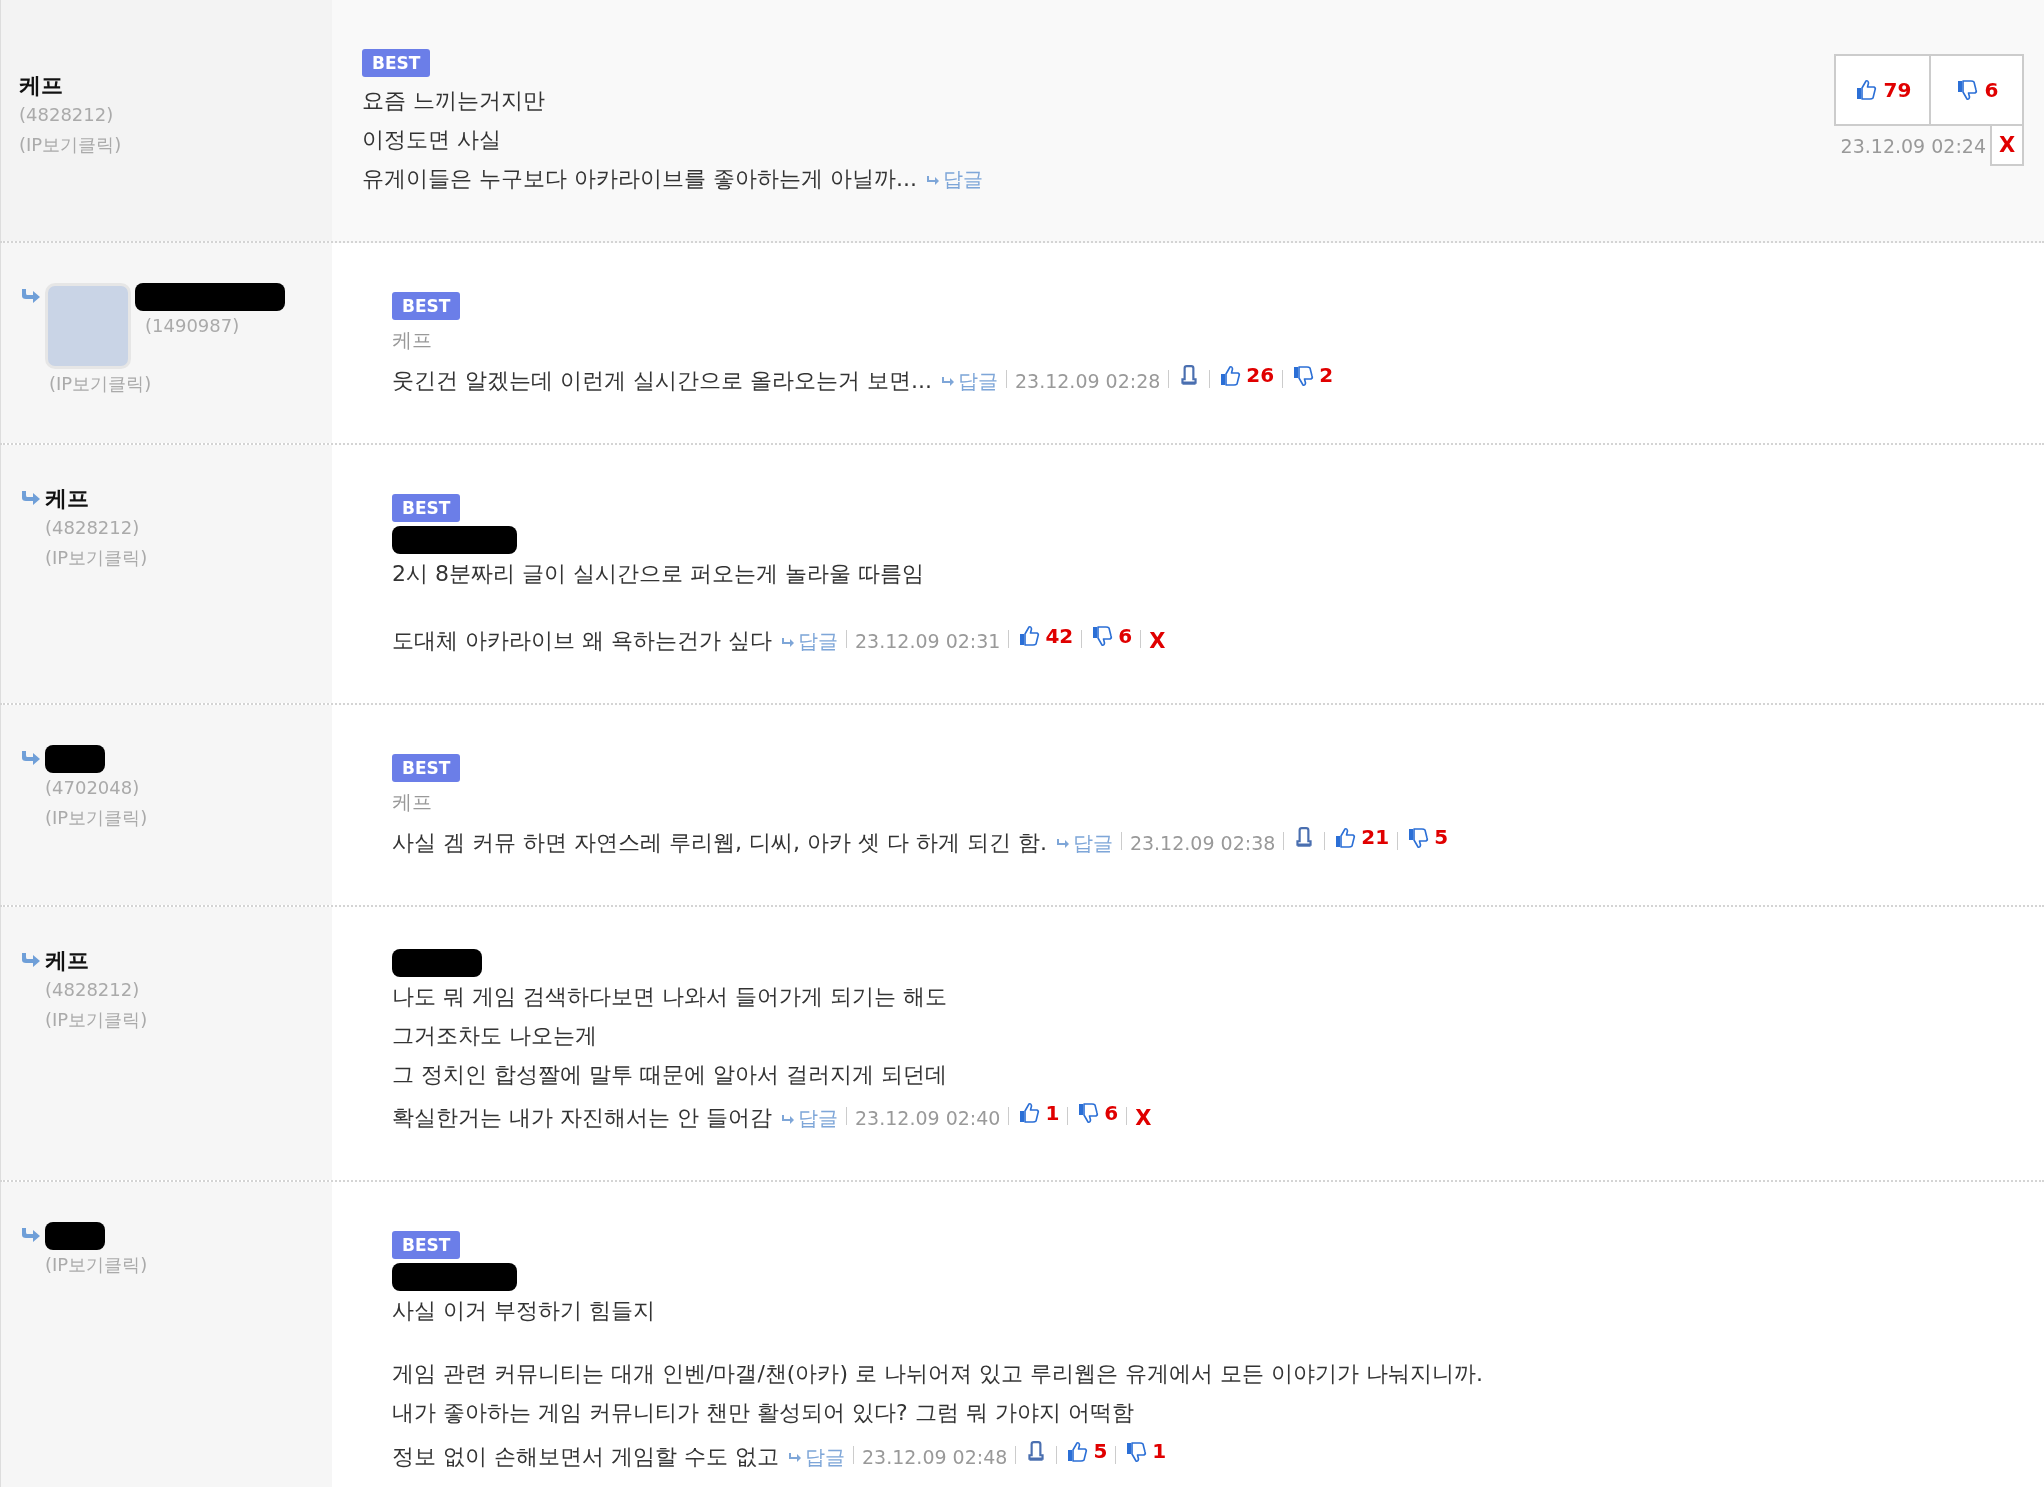 The width and height of the screenshot is (2044, 1487). I want to click on comment-text: 정보 없이 손해보면서 게임할 수도 없고, so click(585, 1456).